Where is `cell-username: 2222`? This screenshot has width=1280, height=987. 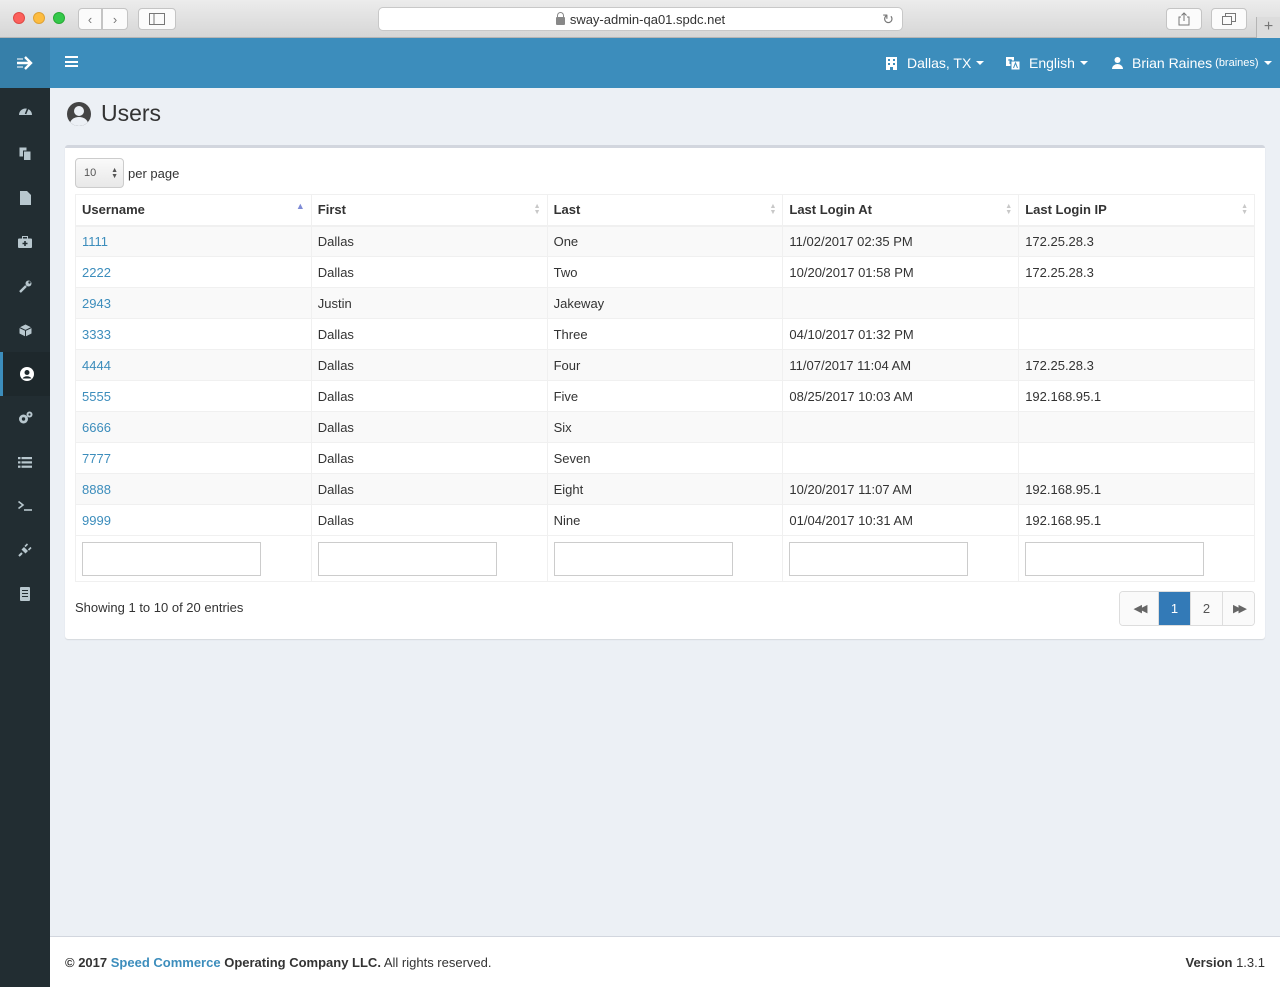
cell-username: 2222 is located at coordinates (193, 272).